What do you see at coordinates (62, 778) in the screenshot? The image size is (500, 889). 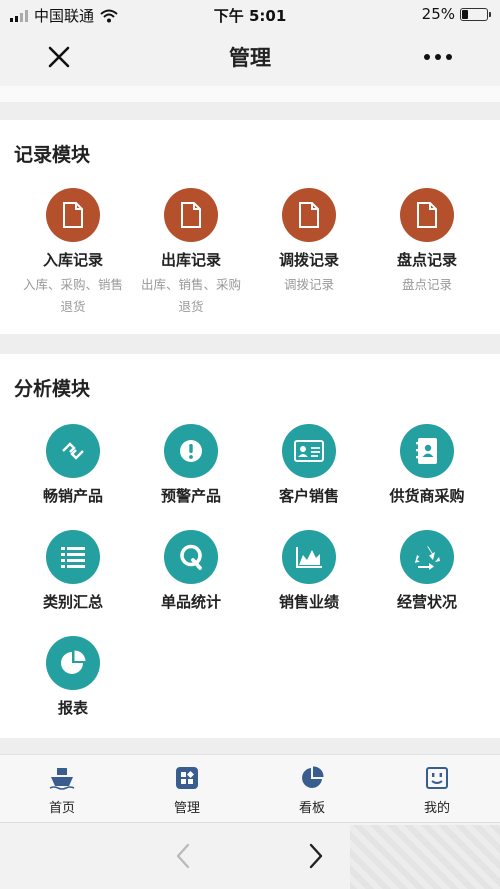 I see `ship-icon` at bounding box center [62, 778].